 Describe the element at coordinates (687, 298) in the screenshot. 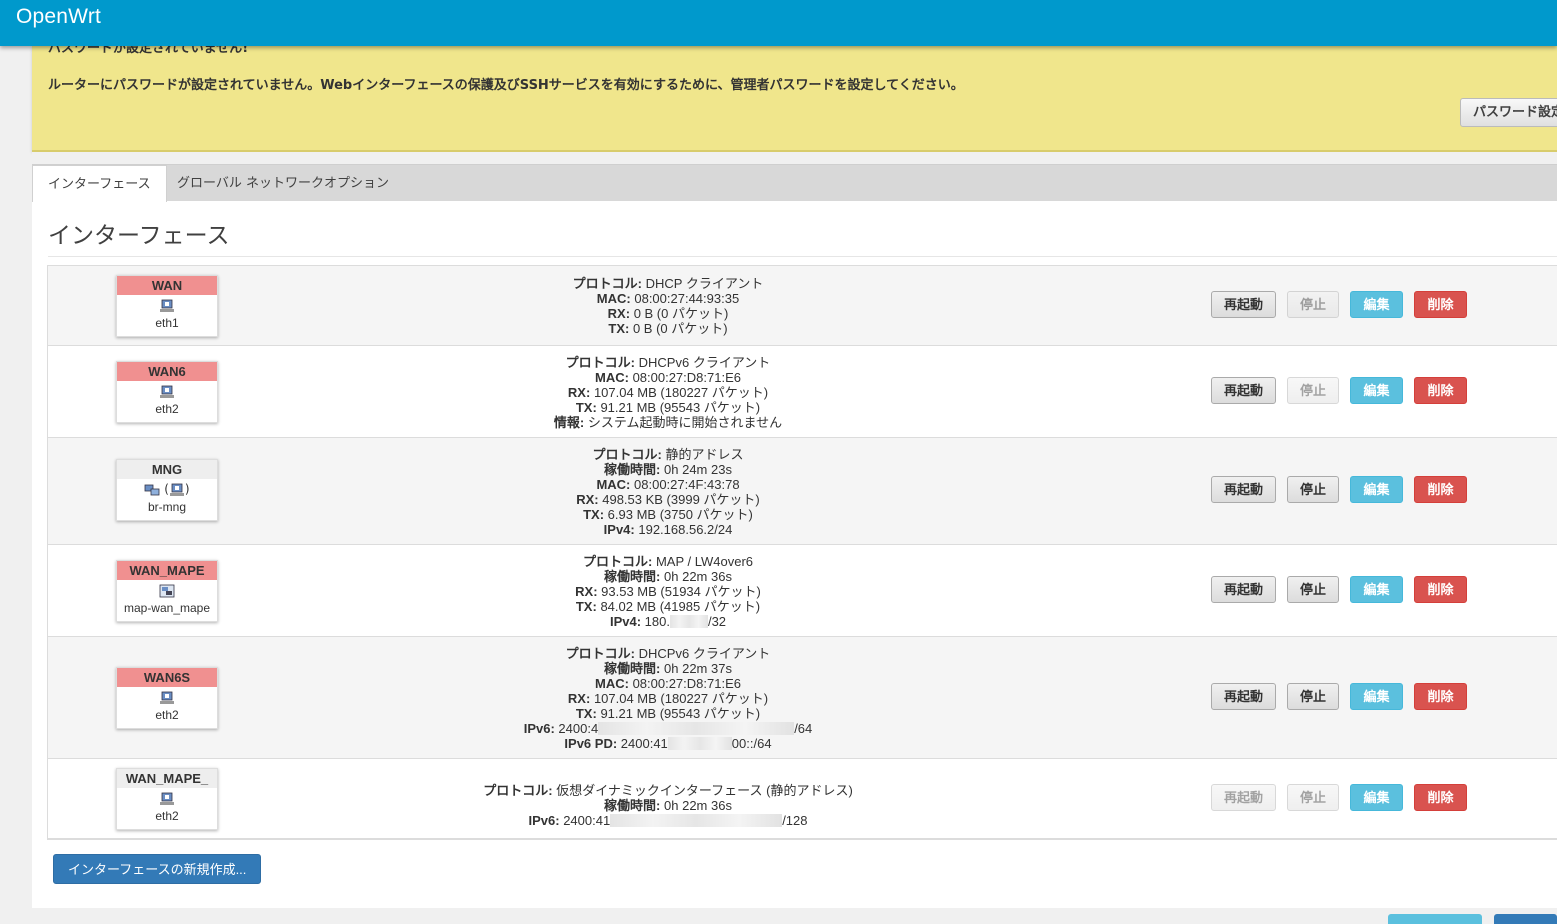

I see `mac-value: 08:00:27:44:93:35` at that location.